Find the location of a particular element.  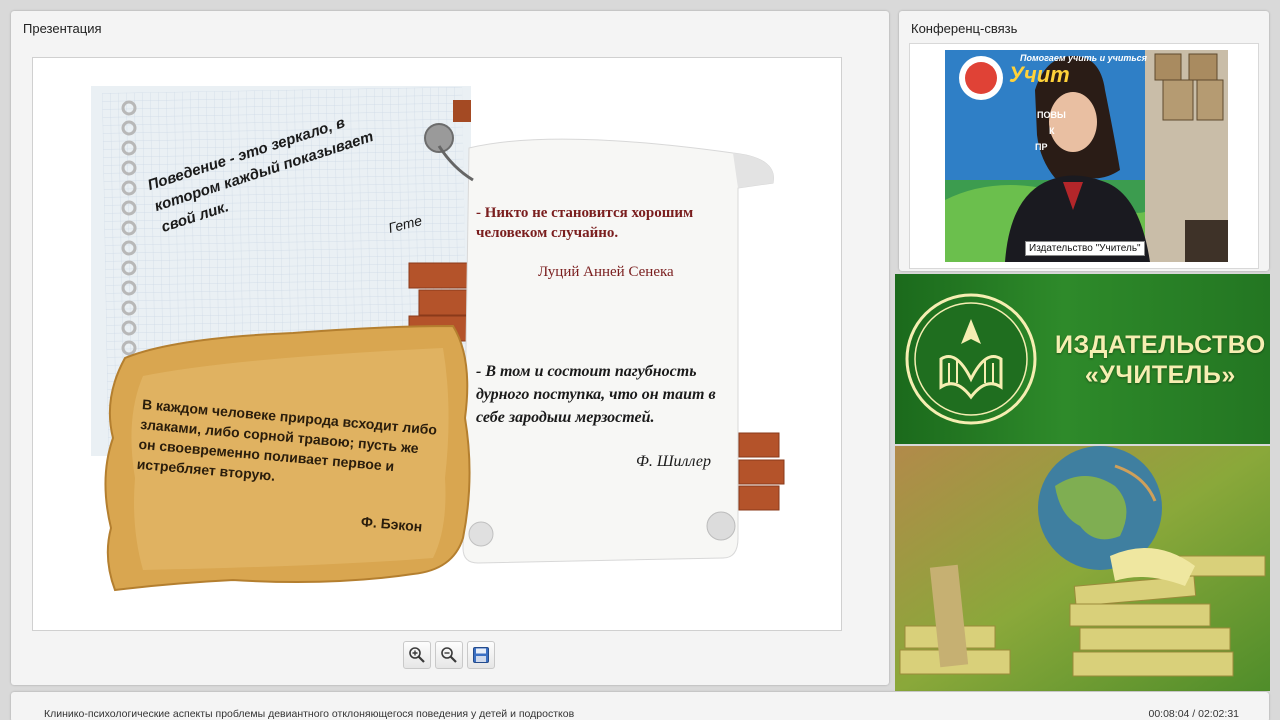

conference-title: Конференц-связь is located at coordinates (964, 28).